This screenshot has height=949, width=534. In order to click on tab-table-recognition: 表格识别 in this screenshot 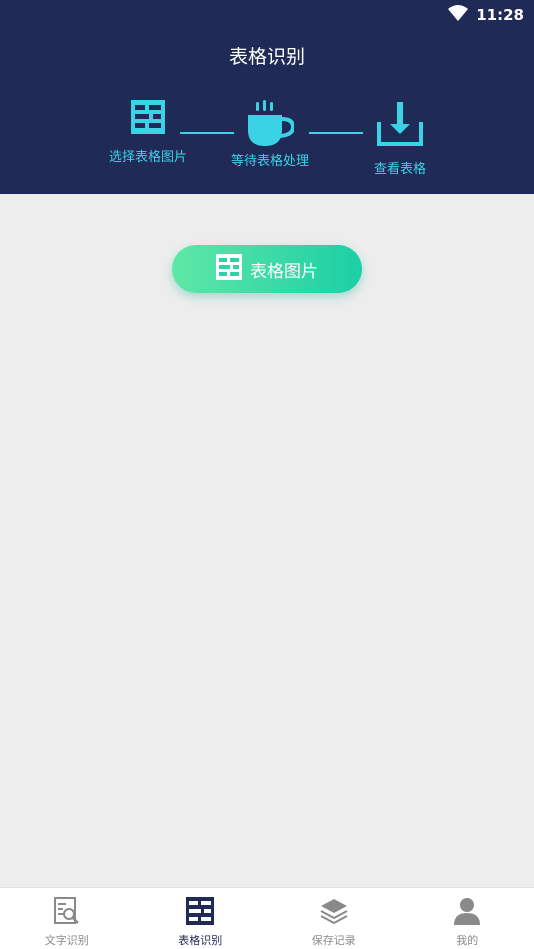, I will do `click(201, 918)`.